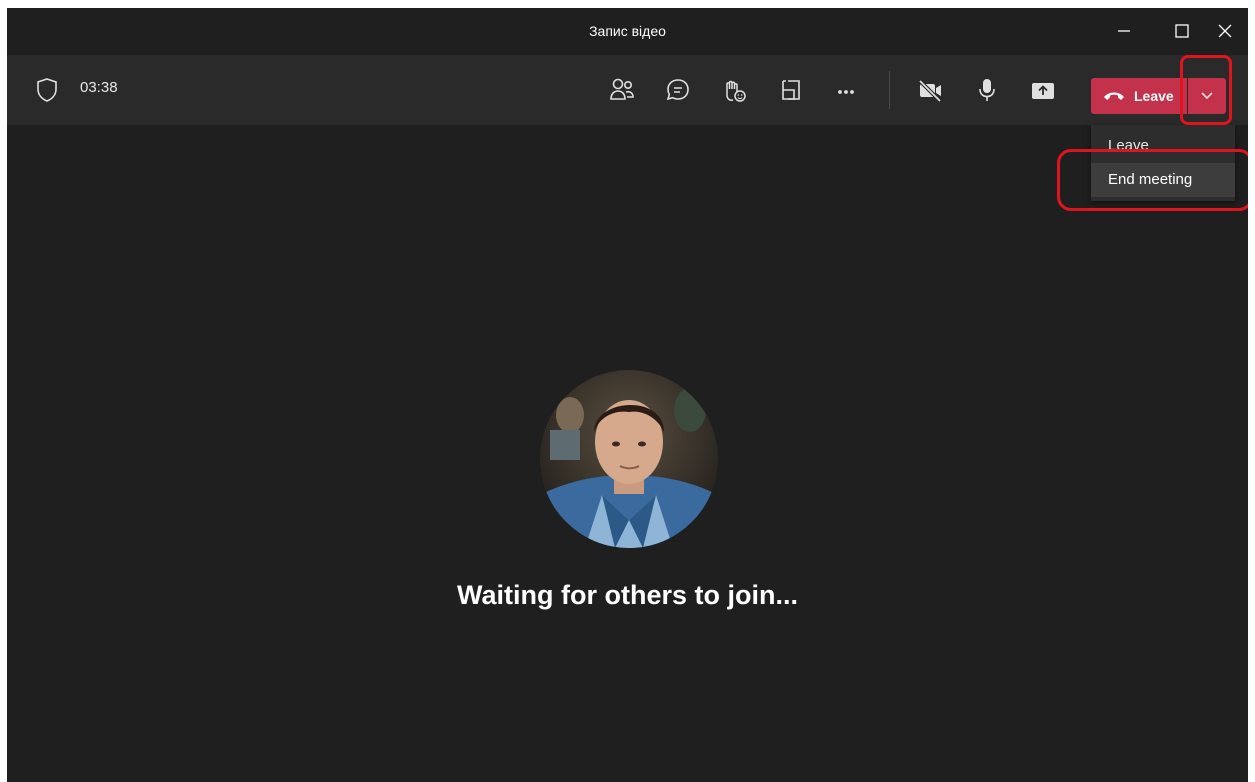 This screenshot has width=1255, height=782. I want to click on leave-menu: Leave End meeting, so click(1163, 163).